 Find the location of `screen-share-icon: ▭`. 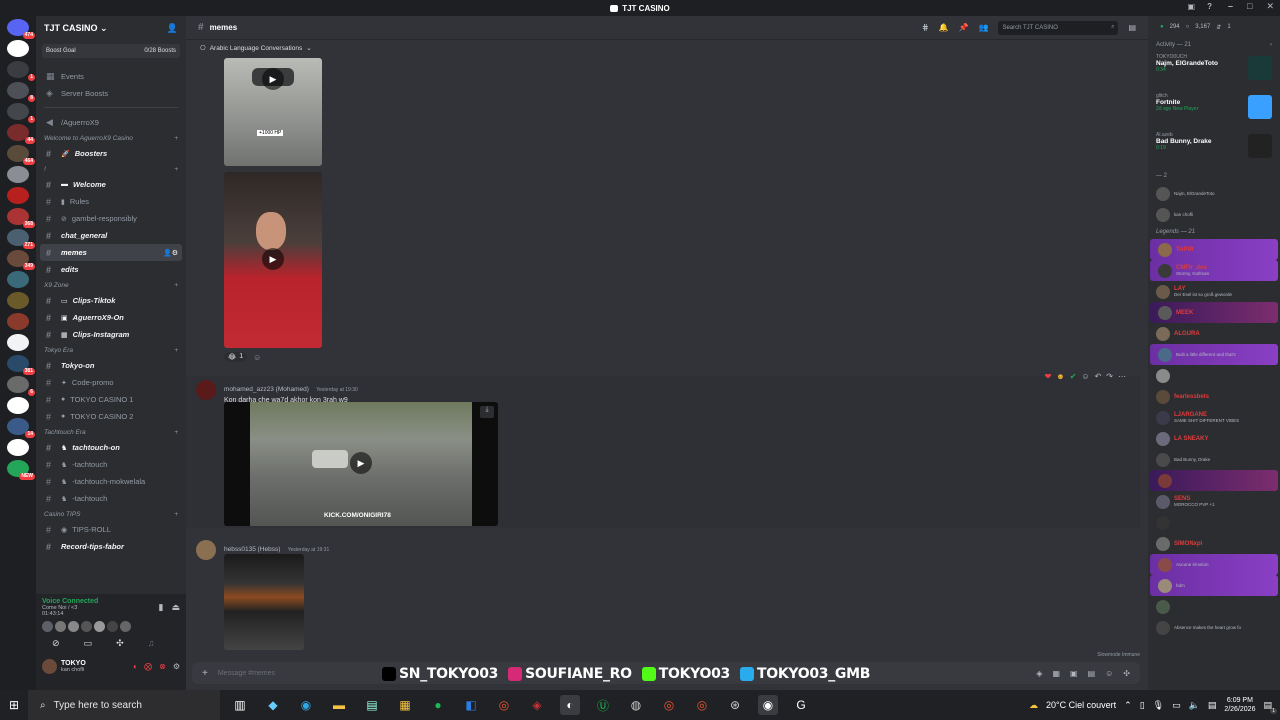

screen-share-icon: ▭ is located at coordinates (88, 643).